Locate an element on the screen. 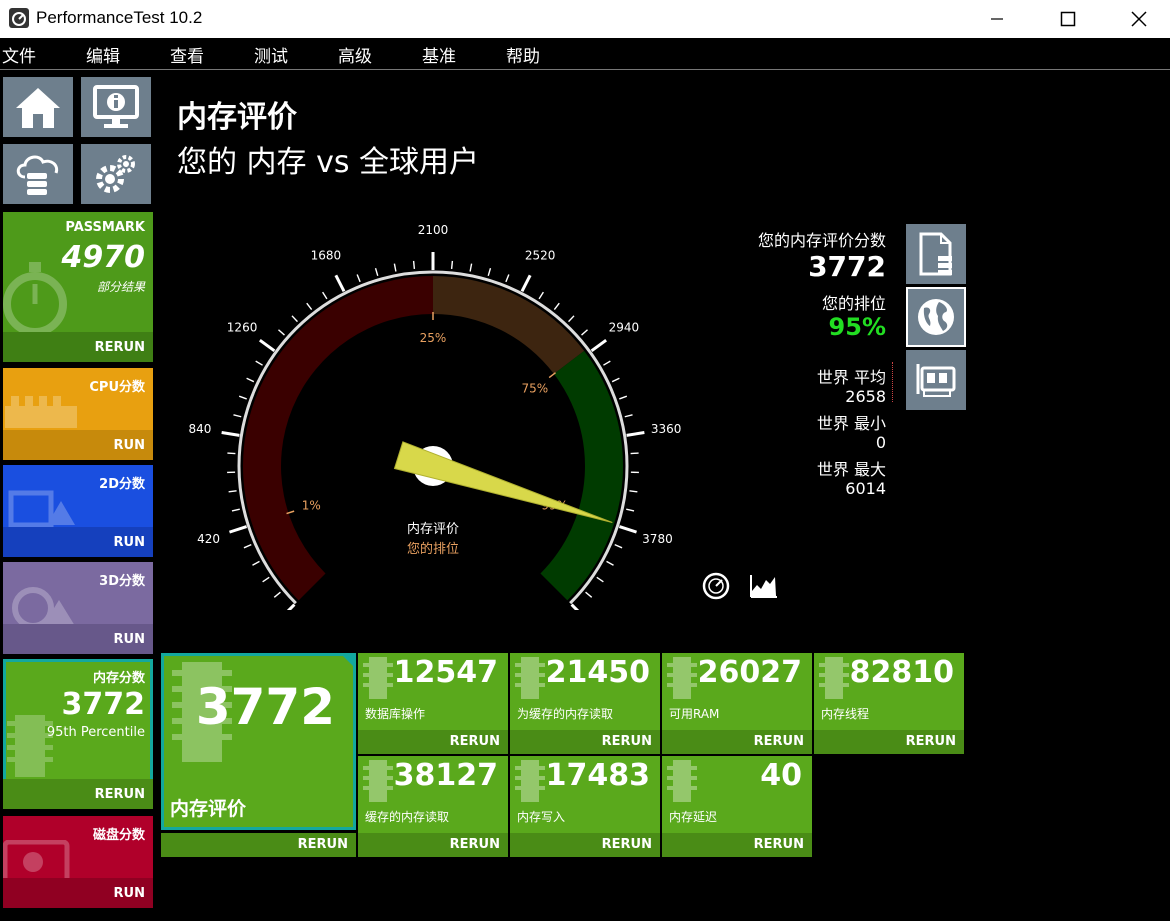 This screenshot has height=921, width=1170. subtest-tile: 82810 内存线程 RERUN is located at coordinates (889, 703).